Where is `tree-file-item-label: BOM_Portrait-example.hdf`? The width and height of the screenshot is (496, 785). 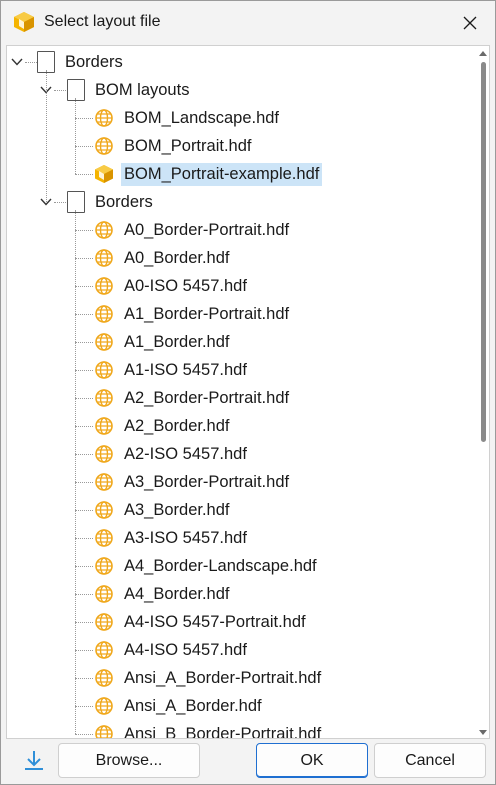
tree-file-item-label: BOM_Portrait-example.hdf is located at coordinates (222, 174).